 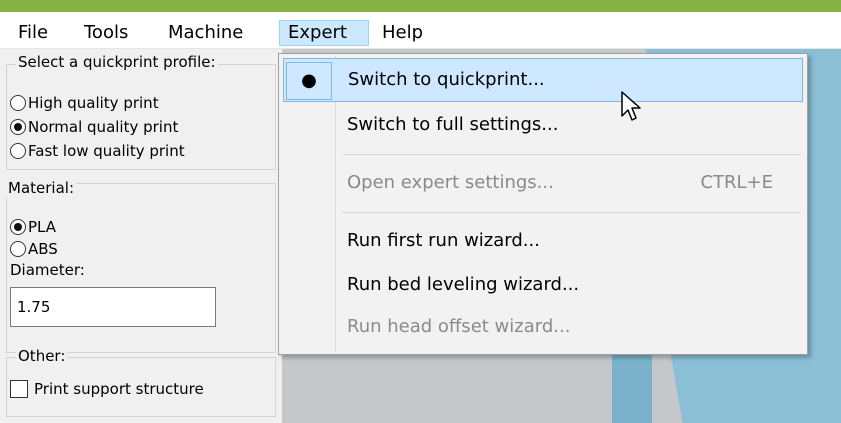 I want to click on radio-label: Normal quality print, so click(x=103, y=127).